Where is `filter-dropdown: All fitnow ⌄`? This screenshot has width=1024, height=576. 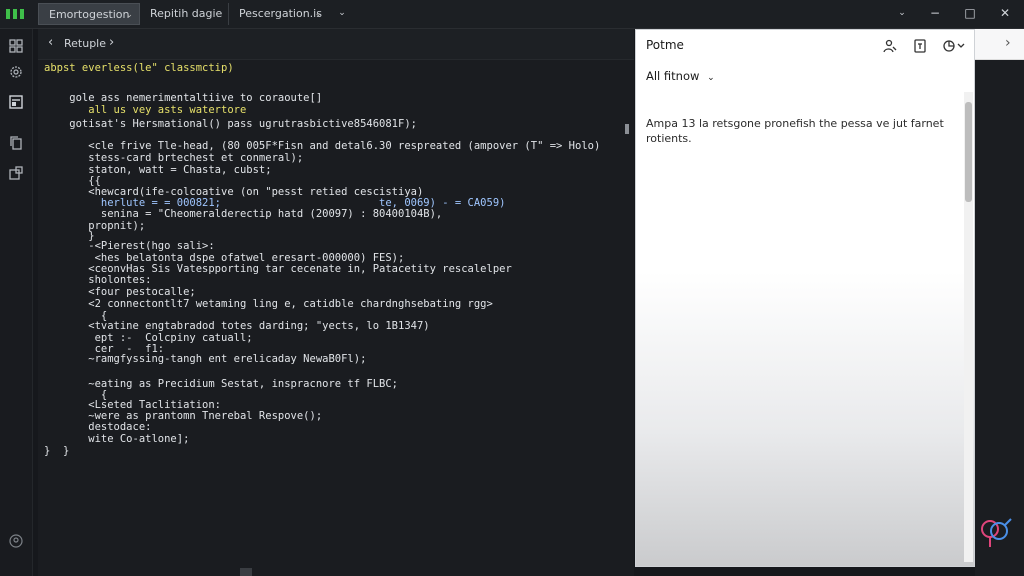 filter-dropdown: All fitnow ⌄ is located at coordinates (680, 76).